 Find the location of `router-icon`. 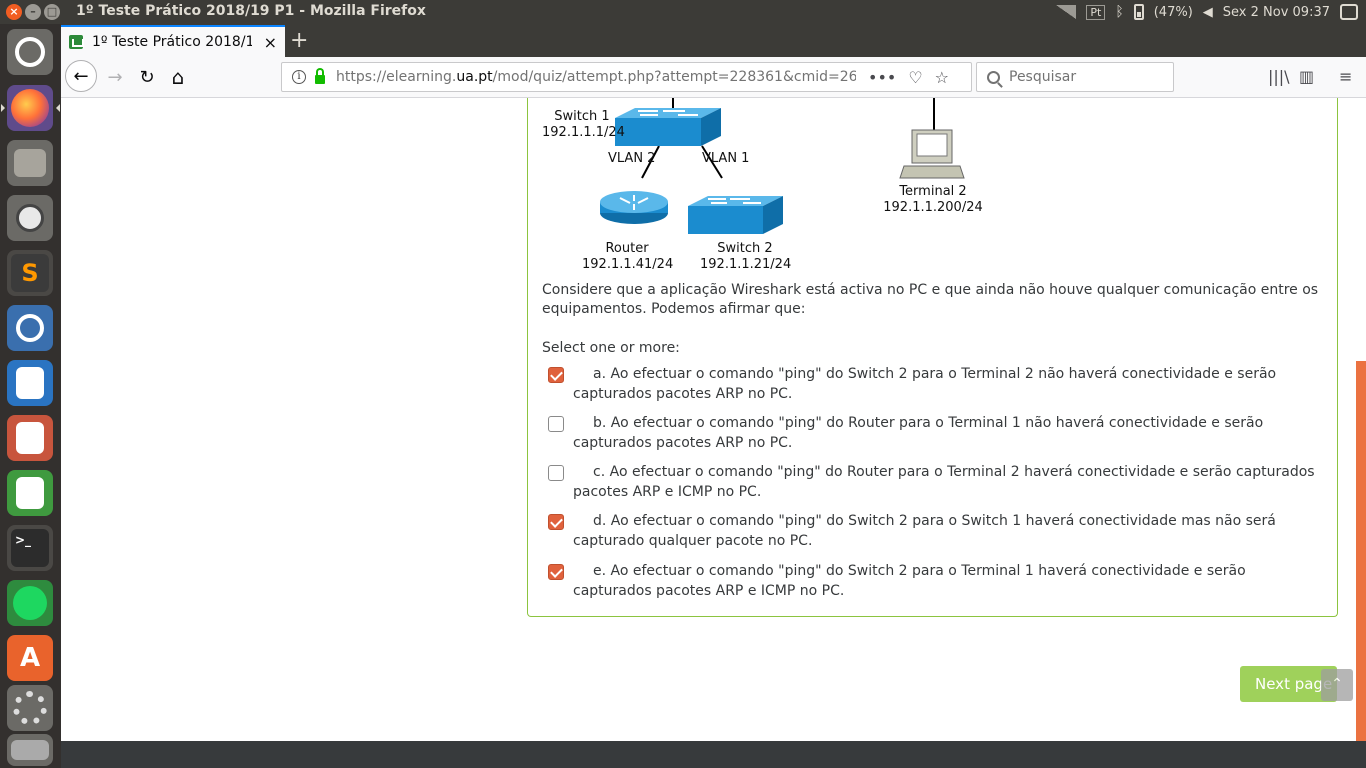

router-icon is located at coordinates (634, 207).